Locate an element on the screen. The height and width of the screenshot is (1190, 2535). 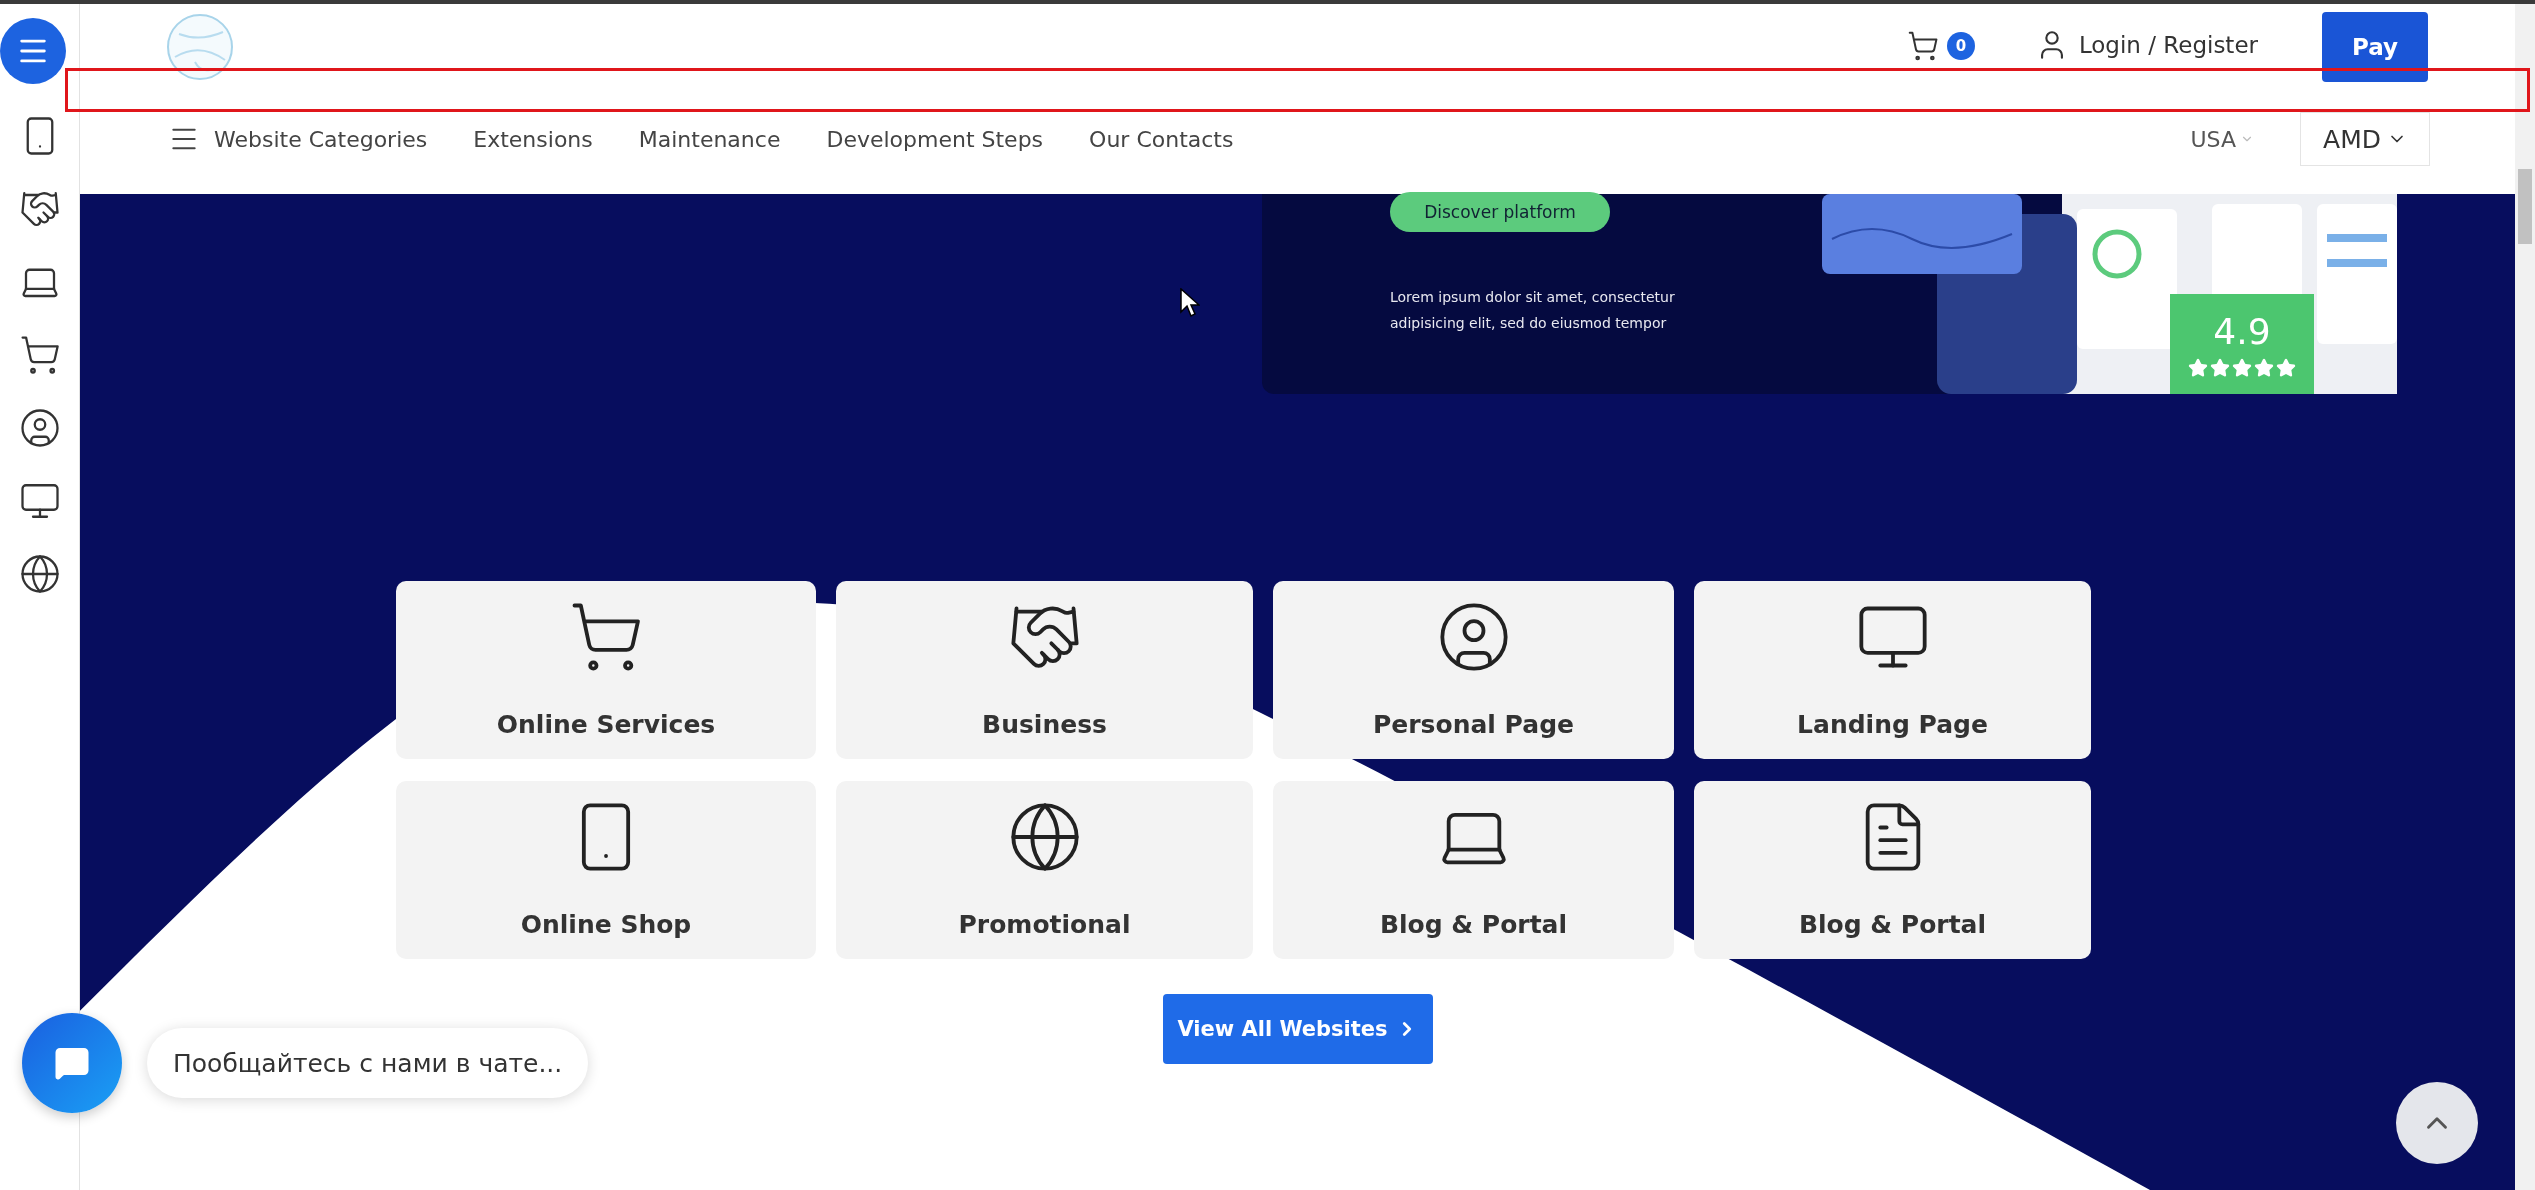
categories-menu: Website Categories is located at coordinates (298, 139).